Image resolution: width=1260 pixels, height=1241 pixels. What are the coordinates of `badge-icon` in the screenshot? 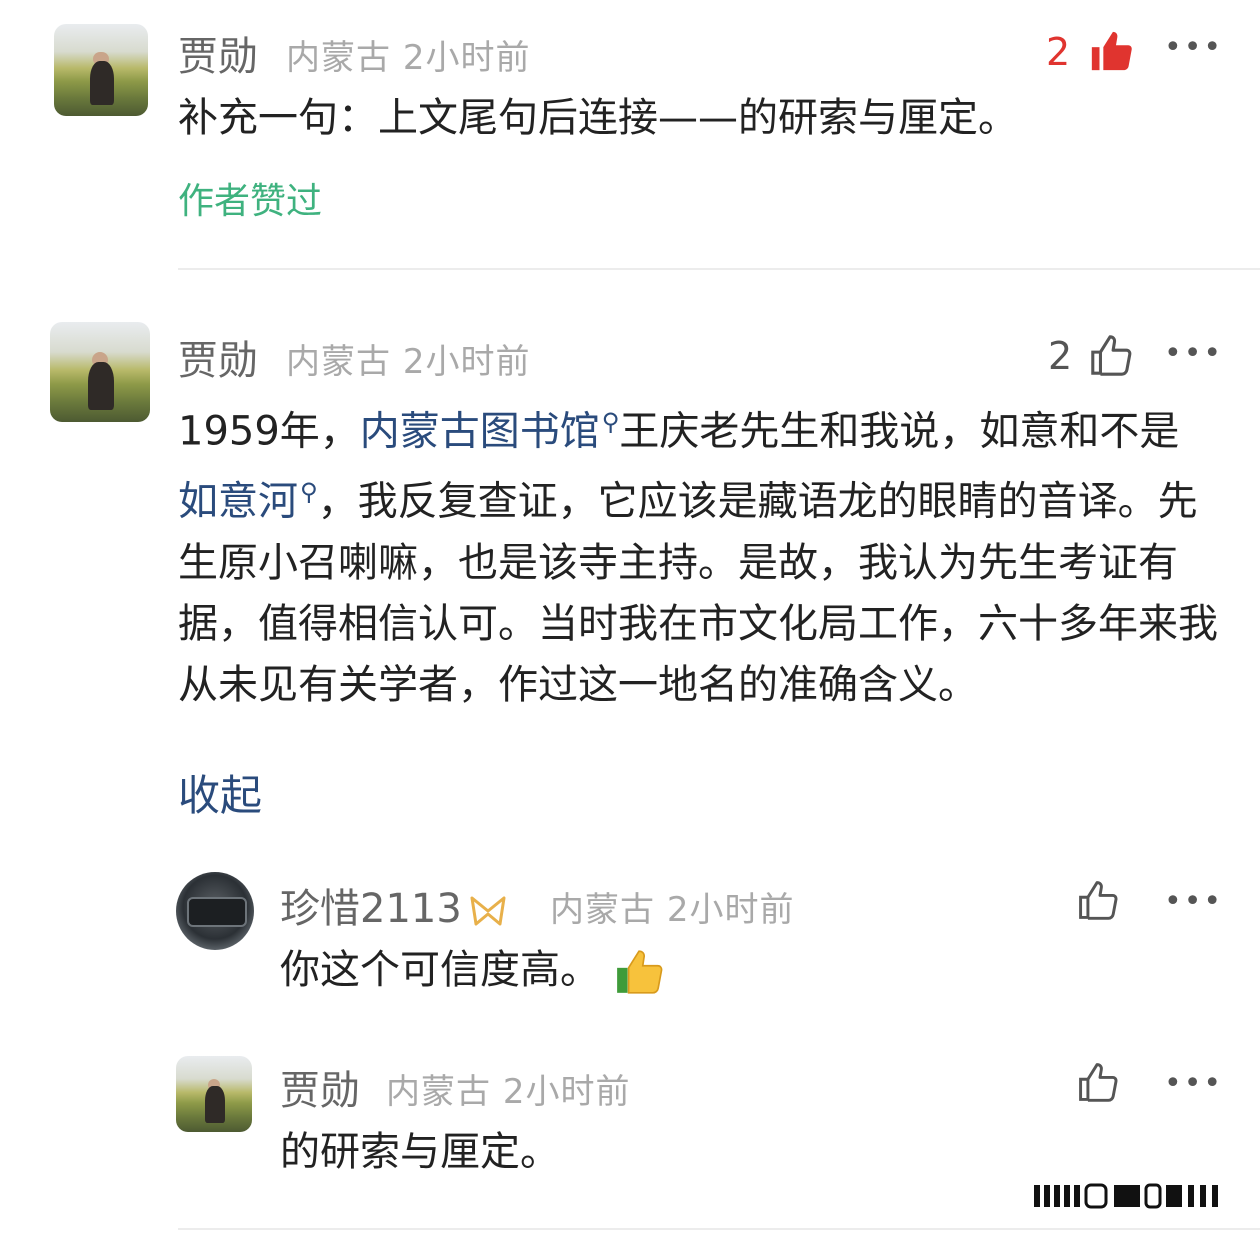 It's located at (488, 911).